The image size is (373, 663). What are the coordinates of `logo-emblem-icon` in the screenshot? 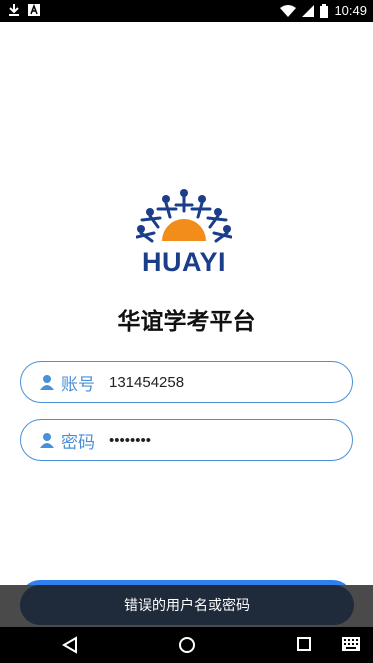 It's located at (184, 216).